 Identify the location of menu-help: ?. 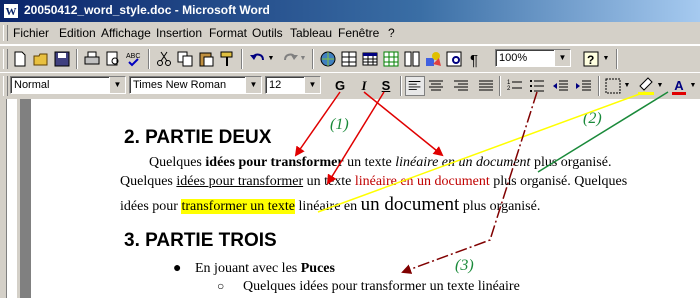
(391, 33).